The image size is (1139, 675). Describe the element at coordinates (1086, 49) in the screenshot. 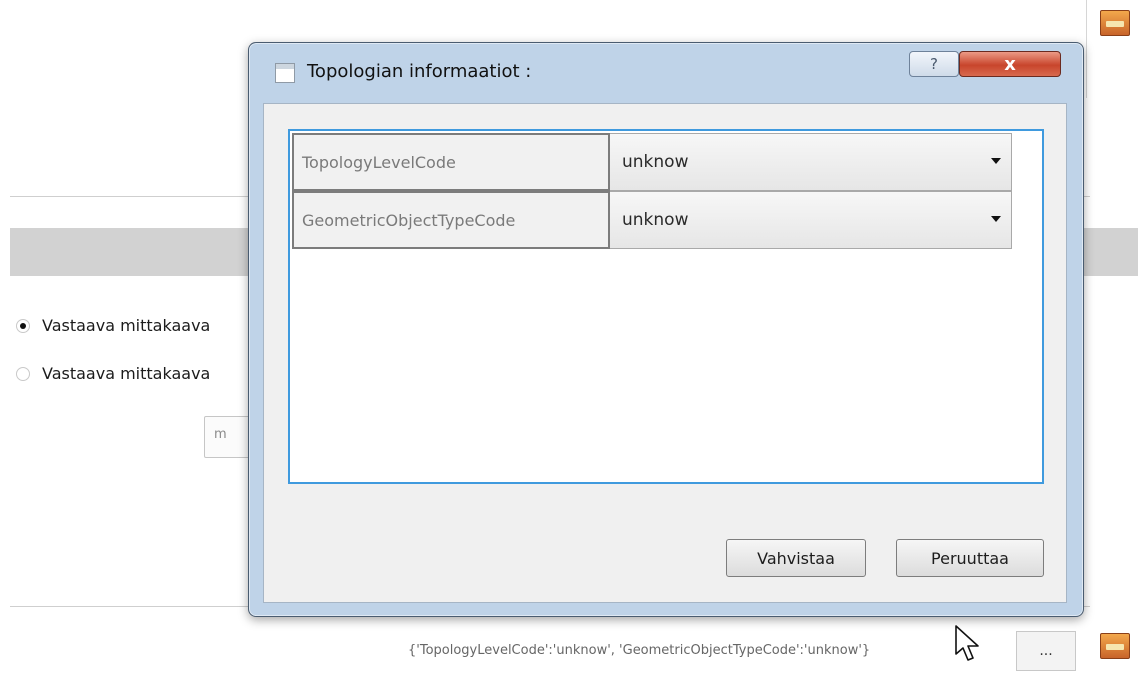

I see `divider` at that location.